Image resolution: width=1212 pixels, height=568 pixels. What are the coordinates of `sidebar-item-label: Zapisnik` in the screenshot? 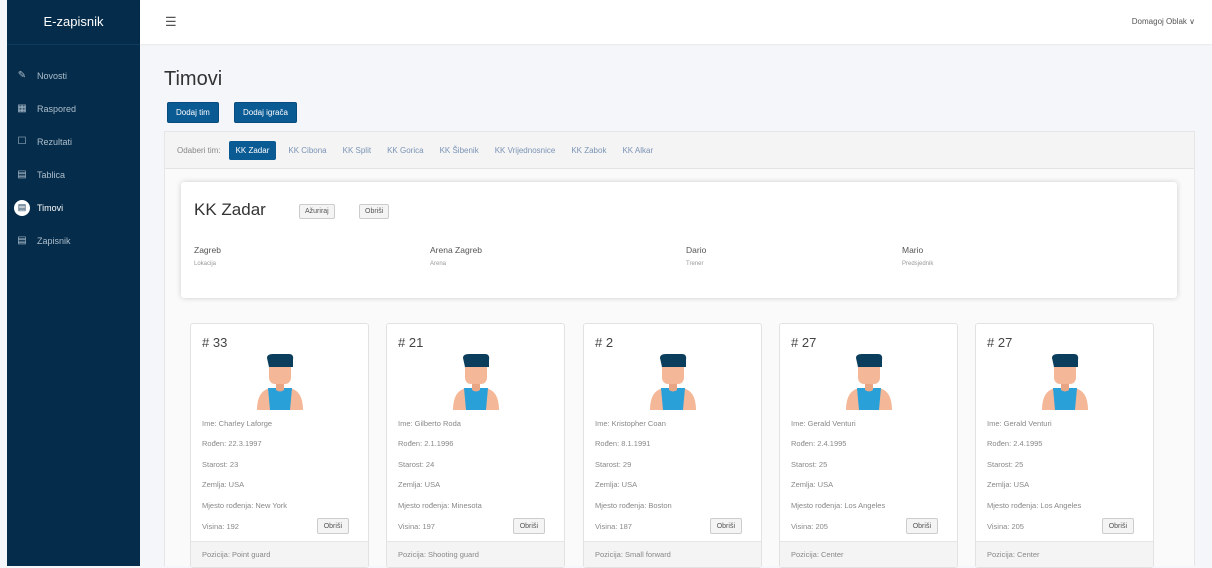 It's located at (54, 240).